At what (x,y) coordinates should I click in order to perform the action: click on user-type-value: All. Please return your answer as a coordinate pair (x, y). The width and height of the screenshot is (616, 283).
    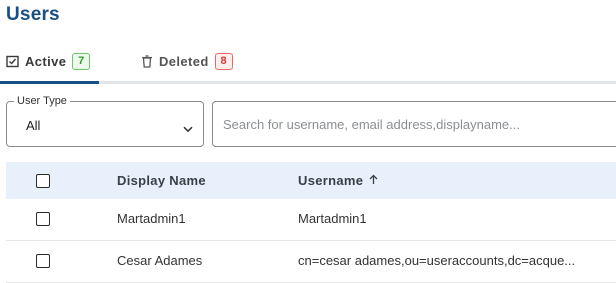
    Looking at the image, I should click on (33, 125).